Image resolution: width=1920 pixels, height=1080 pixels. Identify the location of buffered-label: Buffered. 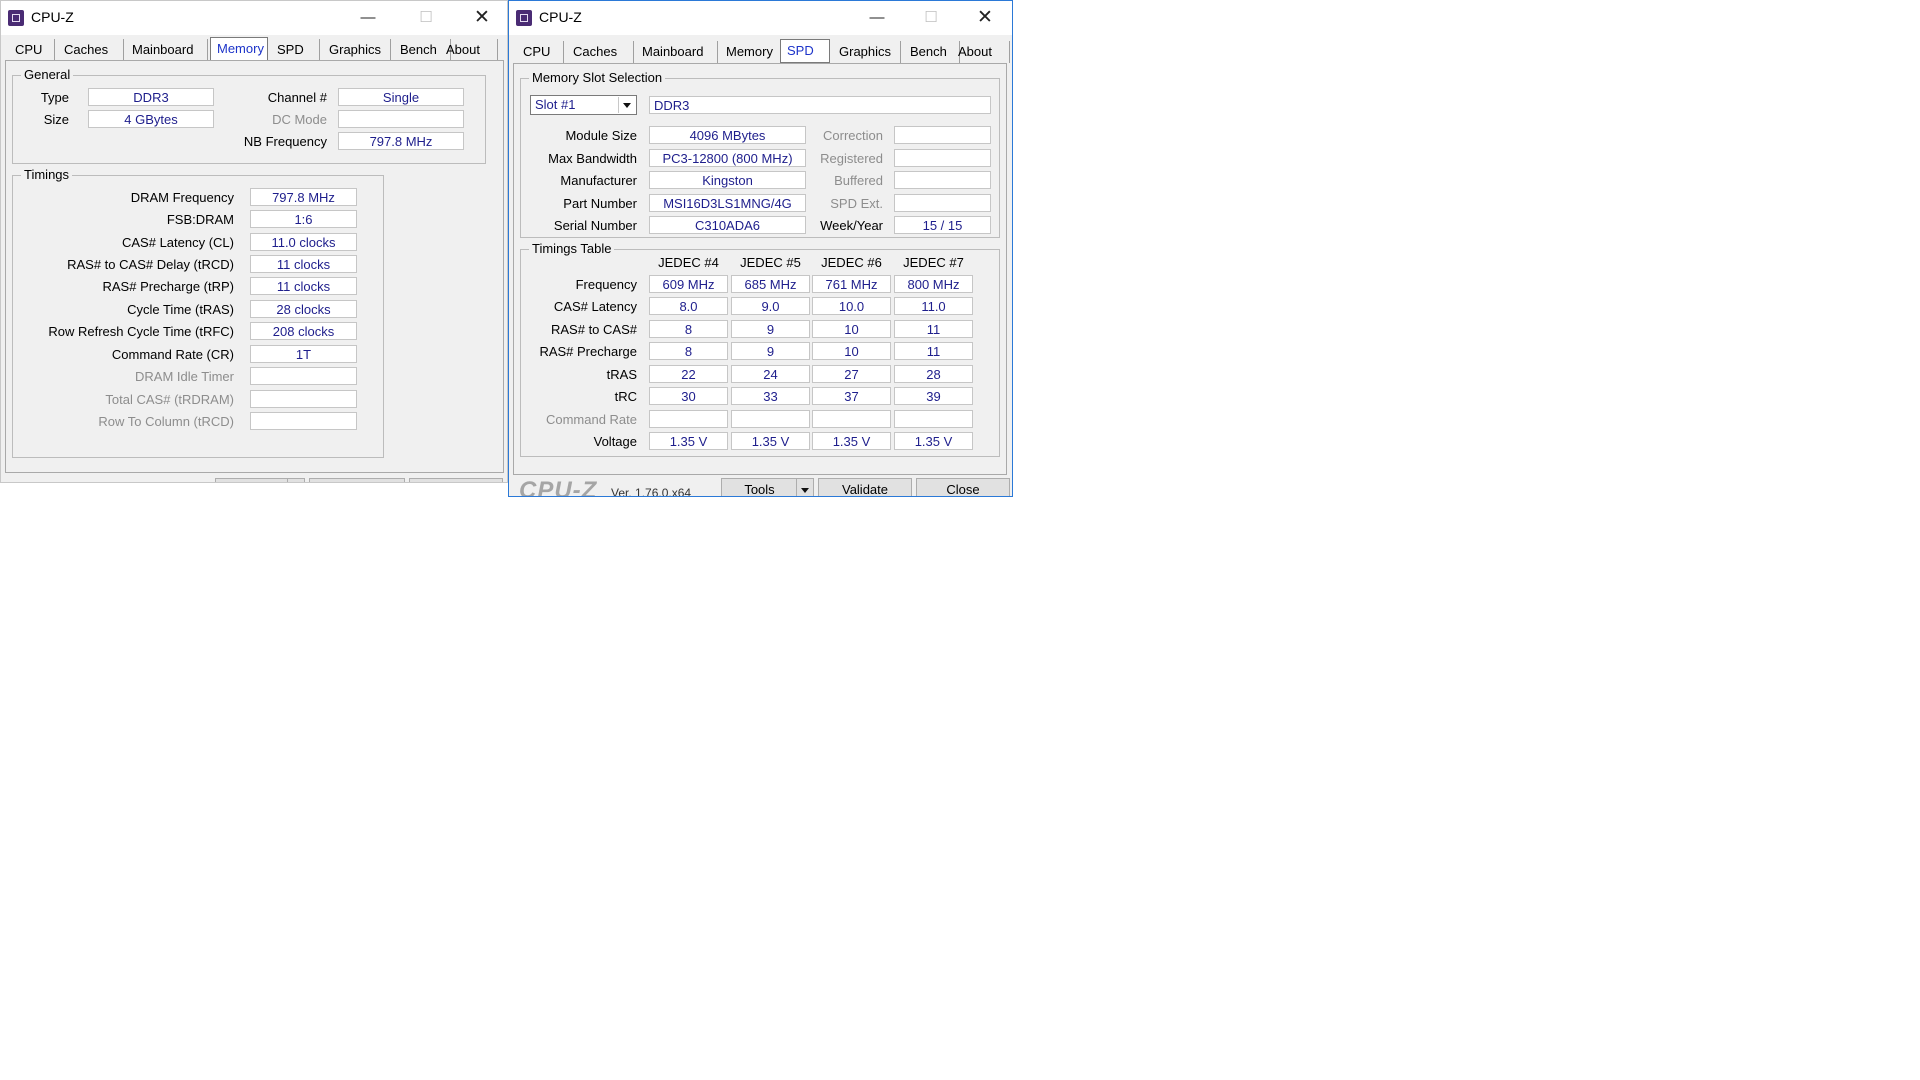
(858, 180).